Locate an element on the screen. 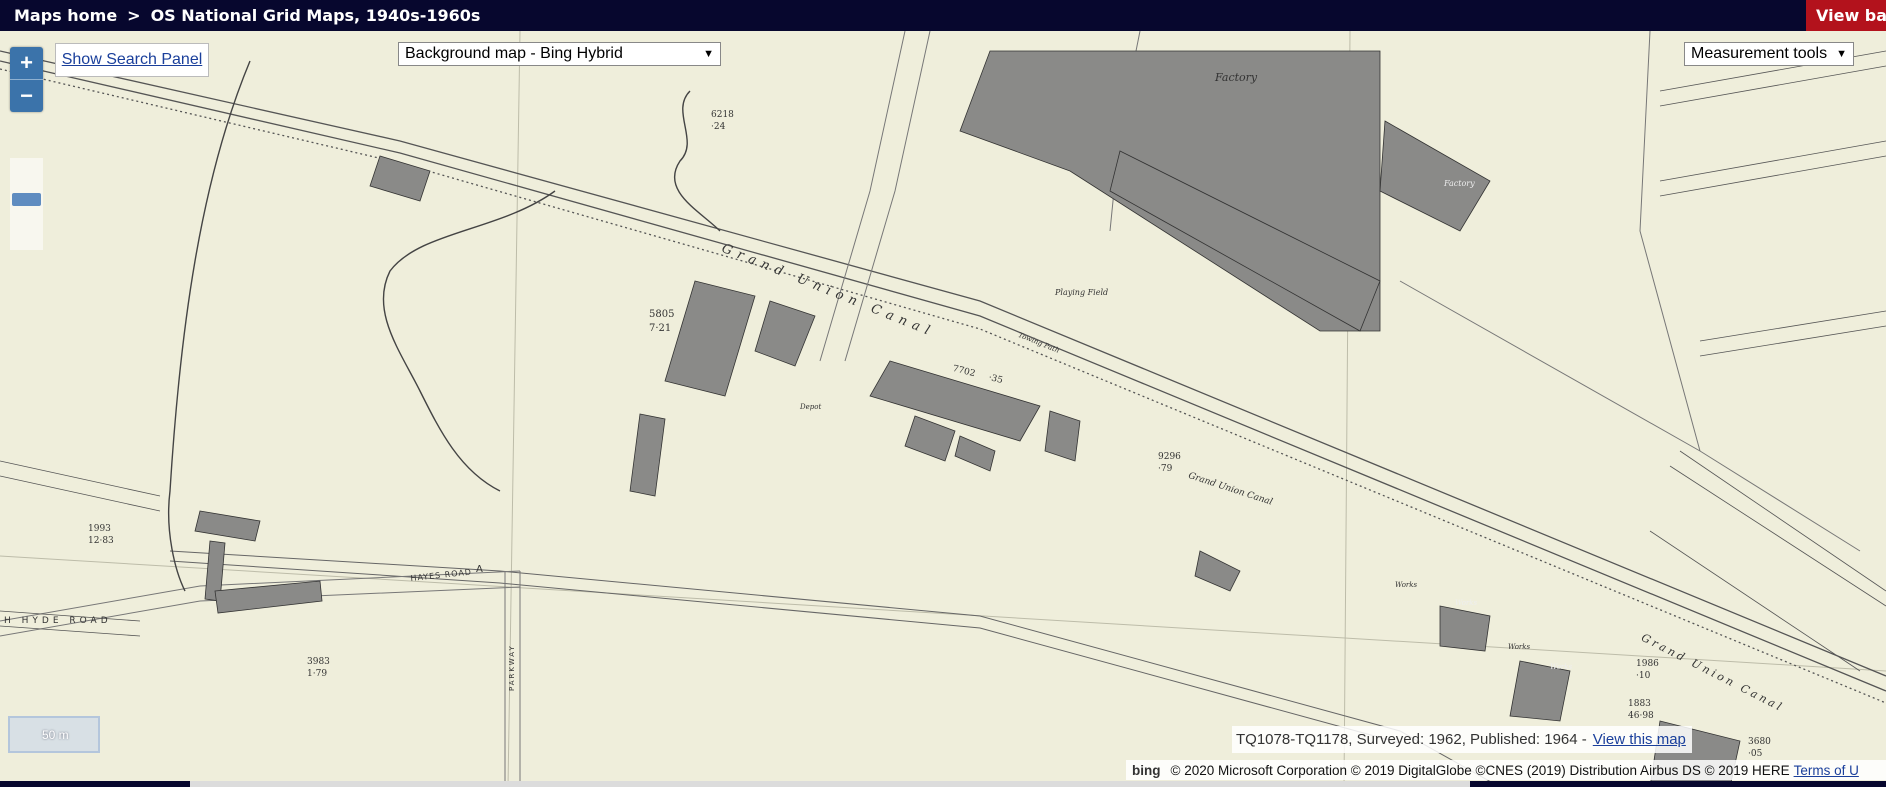  zoom-slider-handle is located at coordinates (26, 199).